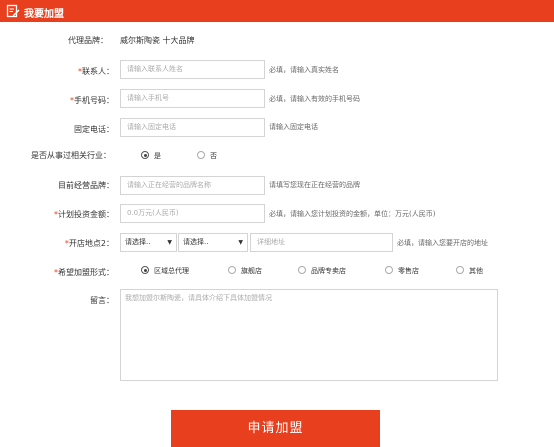  I want to click on address-input: 详细地址, so click(321, 242).